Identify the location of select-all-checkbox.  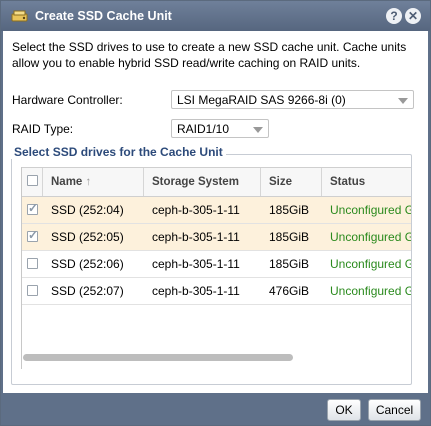
(32, 180).